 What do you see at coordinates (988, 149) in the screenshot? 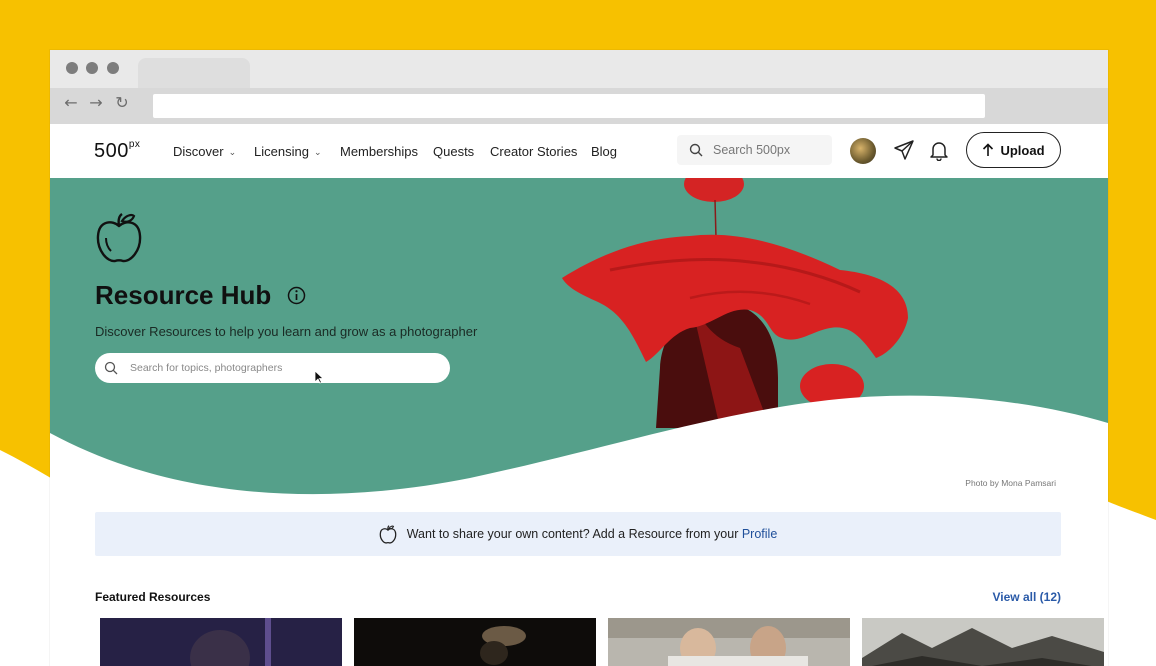
I see `arrow-up-icon` at bounding box center [988, 149].